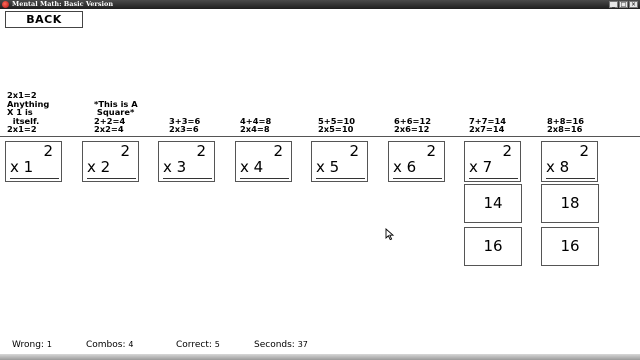 Image resolution: width=640 pixels, height=360 pixels. I want to click on hint-text-1: 2x1=2 Anything X 1 is itself. 2x1=2, so click(28, 112).